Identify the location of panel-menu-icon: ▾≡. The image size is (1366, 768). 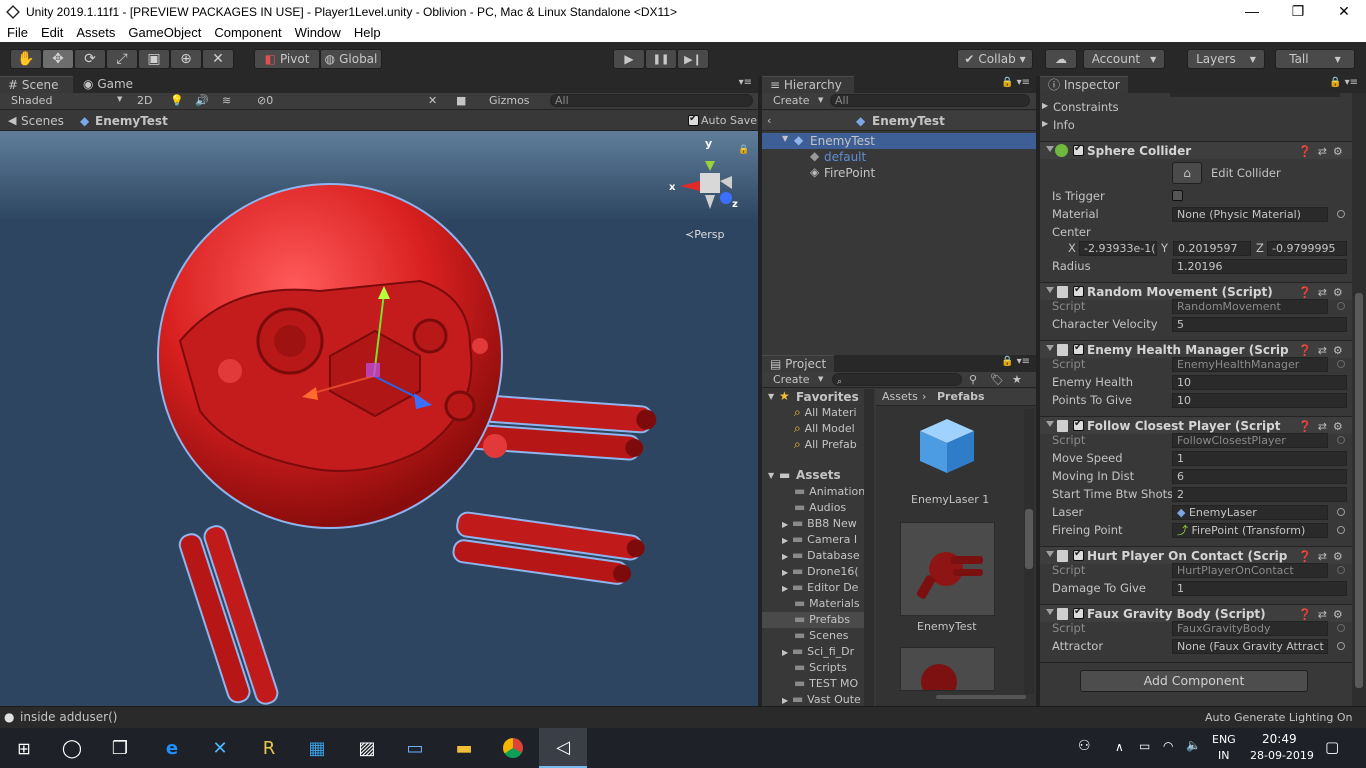
(745, 82).